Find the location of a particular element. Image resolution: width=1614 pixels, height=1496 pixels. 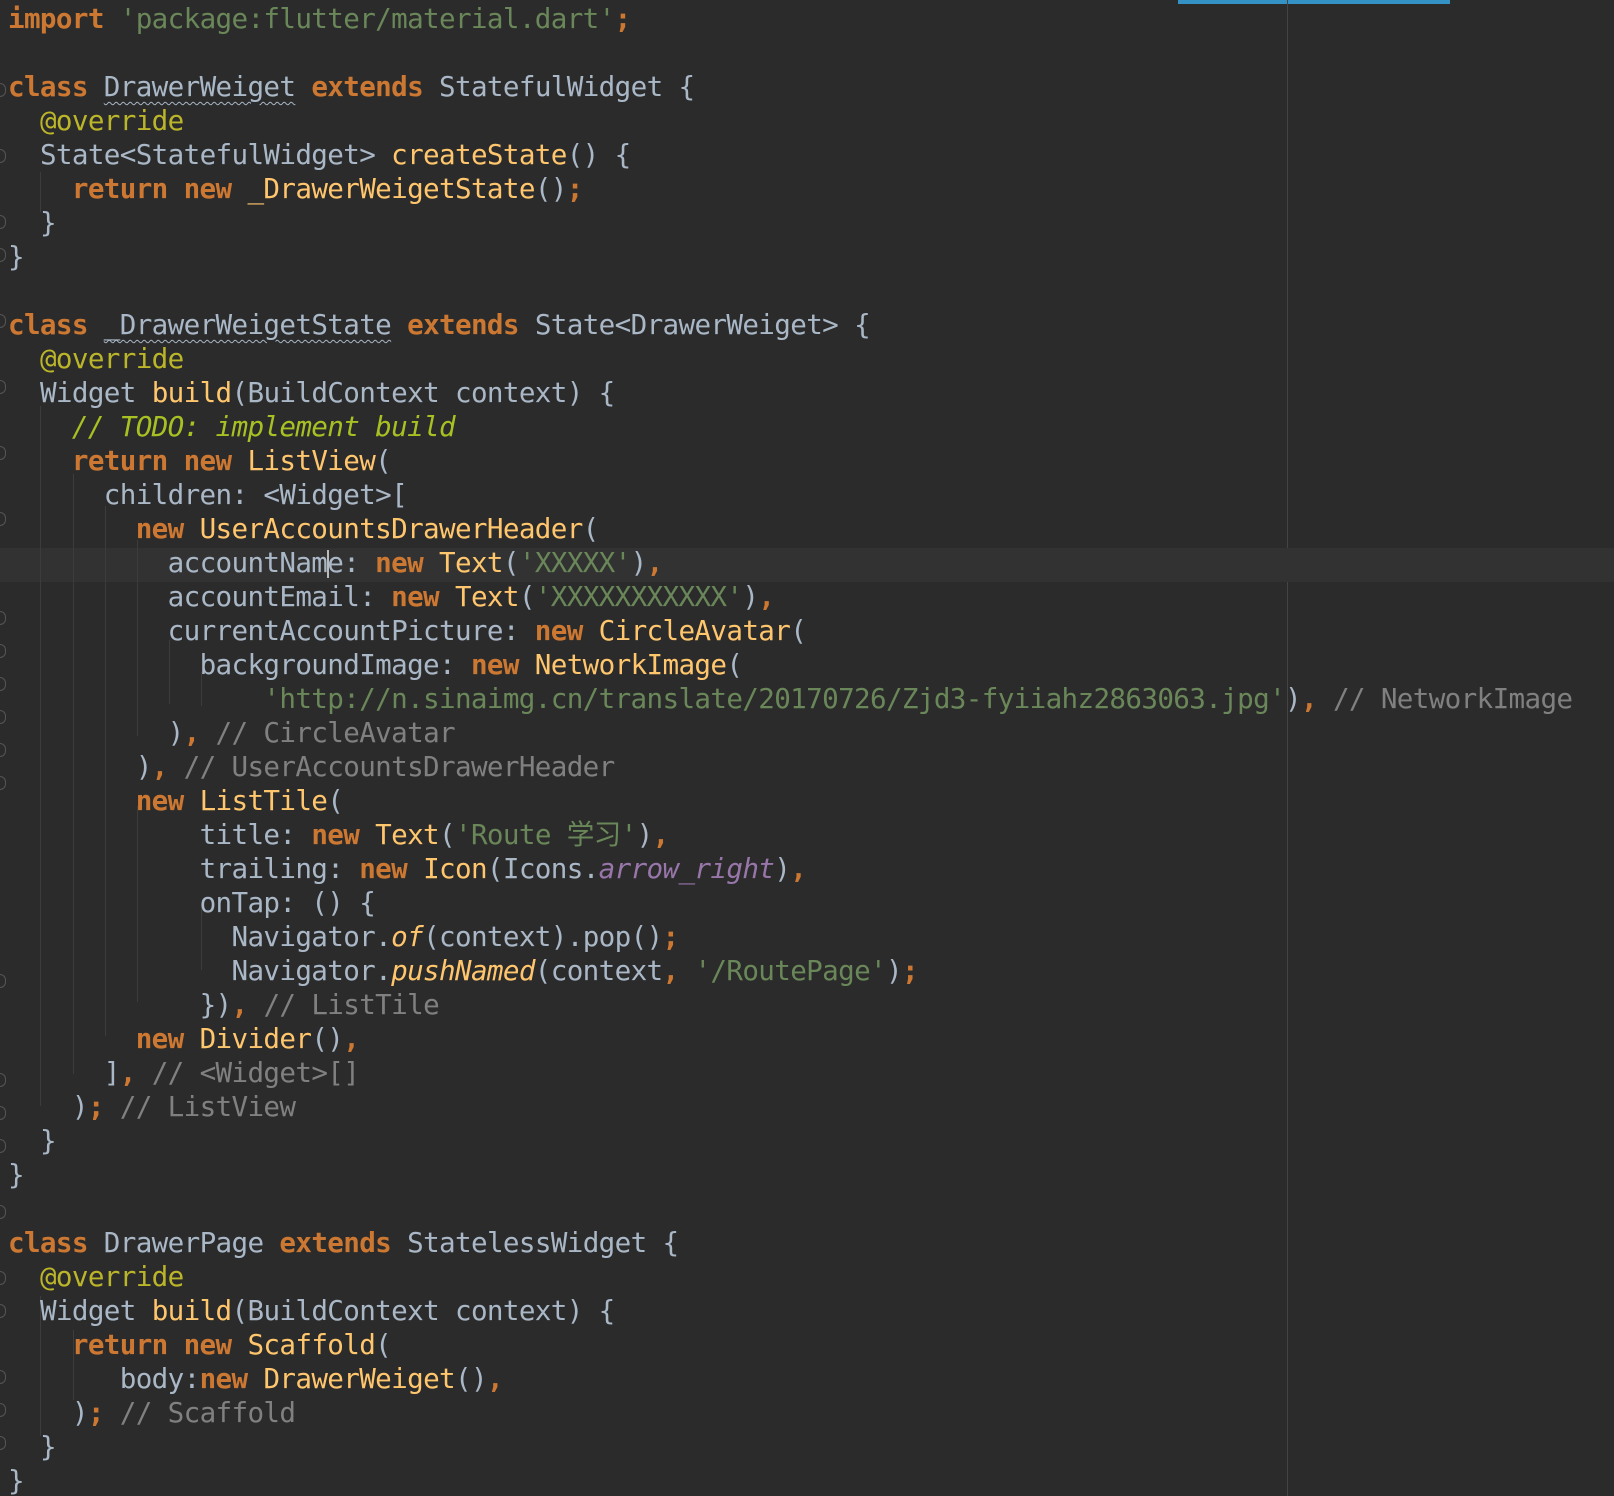

code-line: currentAccountPicture: new CircleAvatar( is located at coordinates (487, 630).